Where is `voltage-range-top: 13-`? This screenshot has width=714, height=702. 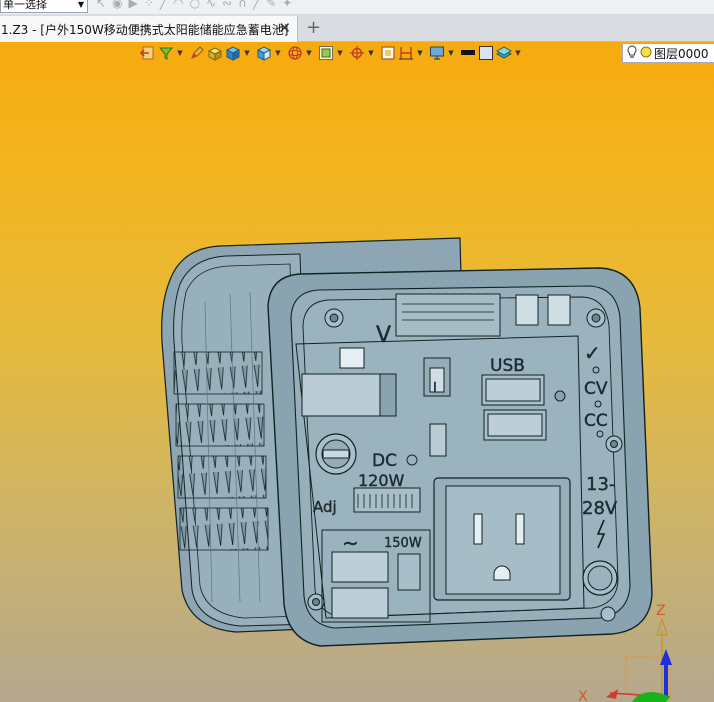
voltage-range-top: 13- is located at coordinates (600, 484).